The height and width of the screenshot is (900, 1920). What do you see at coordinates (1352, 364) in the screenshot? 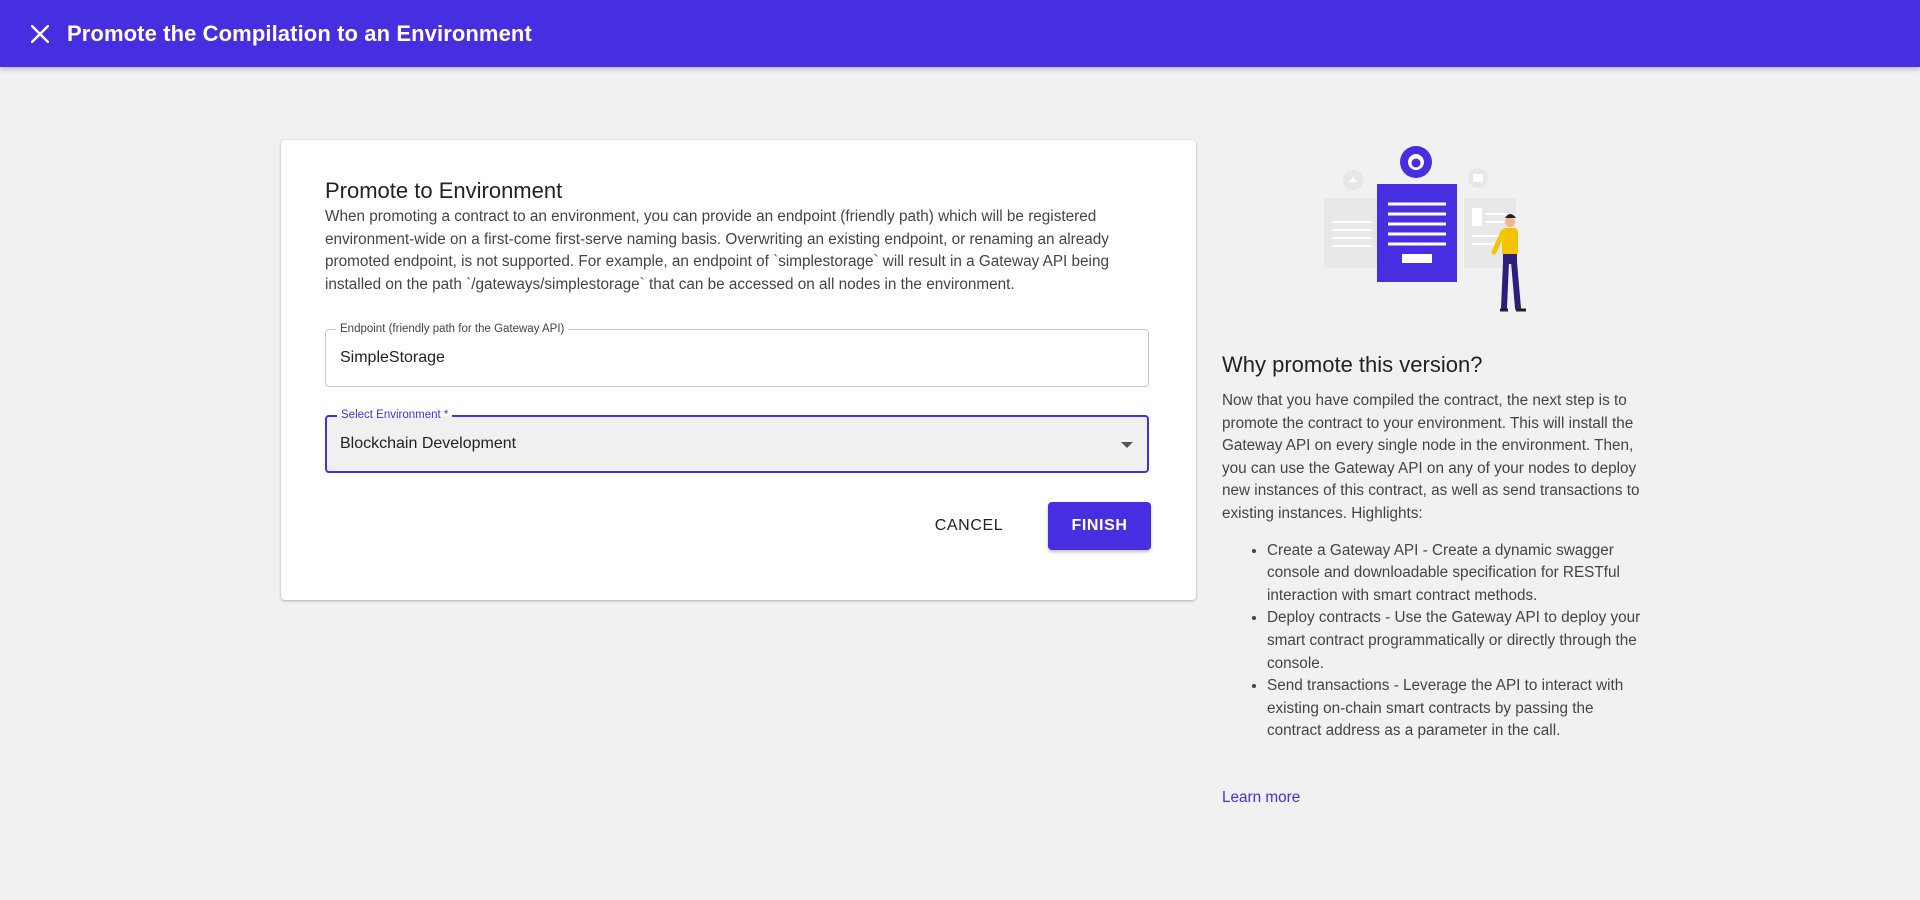
I see `side-title: Why promote this version?` at bounding box center [1352, 364].